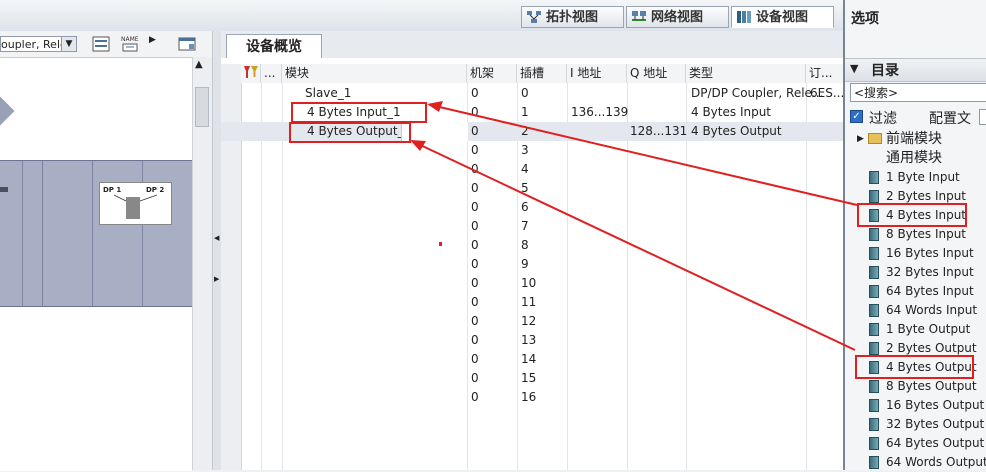  What do you see at coordinates (572, 17) in the screenshot?
I see `tab-topology-view: 拓扑视图` at bounding box center [572, 17].